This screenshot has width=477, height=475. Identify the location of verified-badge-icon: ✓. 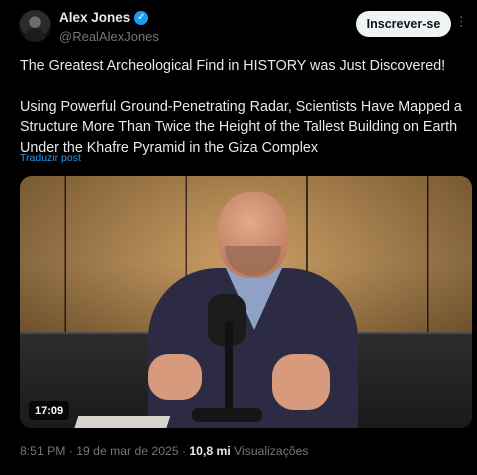
(141, 17).